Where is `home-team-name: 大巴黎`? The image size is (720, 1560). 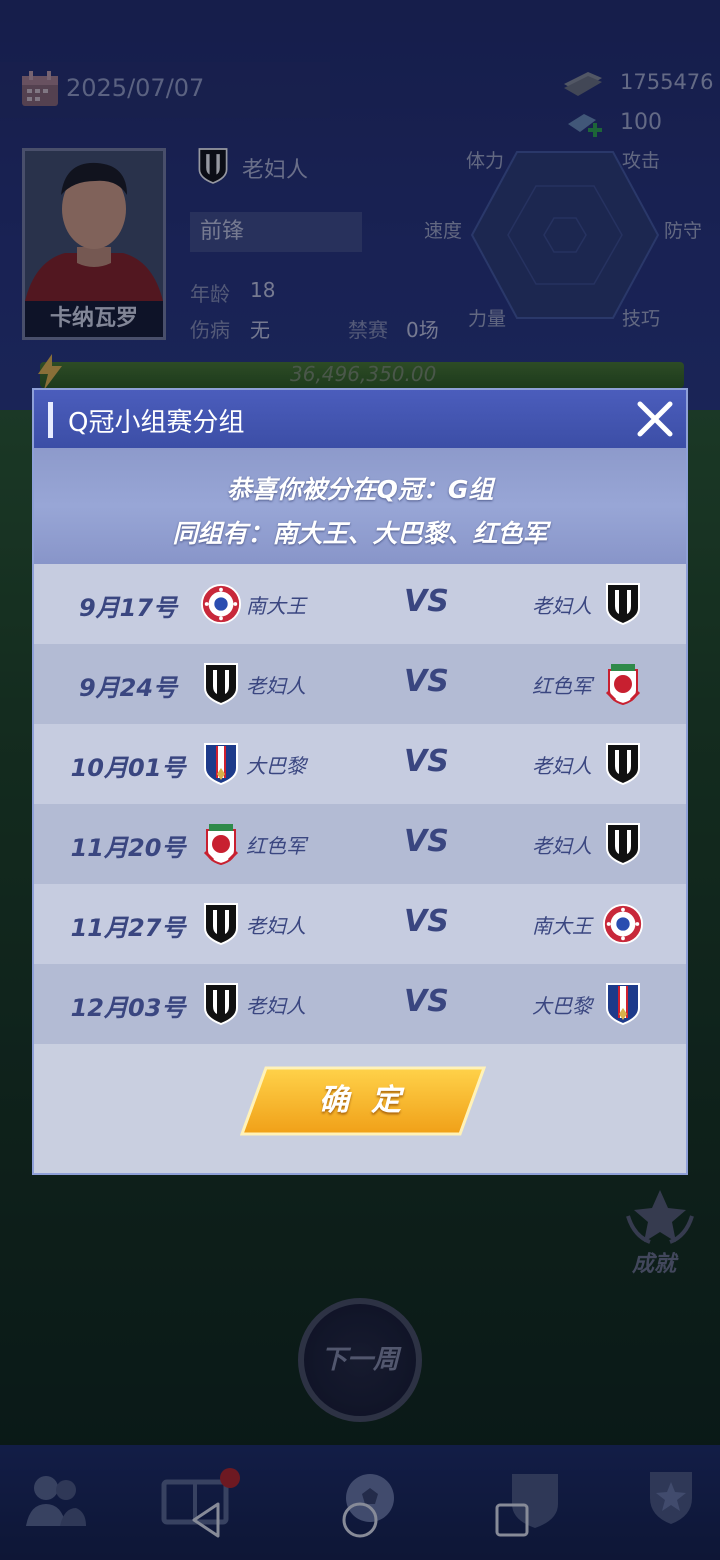 home-team-name: 大巴黎 is located at coordinates (276, 766).